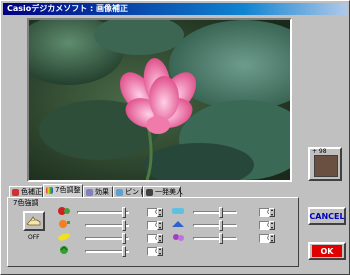  Describe the element at coordinates (124, 238) in the screenshot. I see `yellow-slider-thumb` at that location.